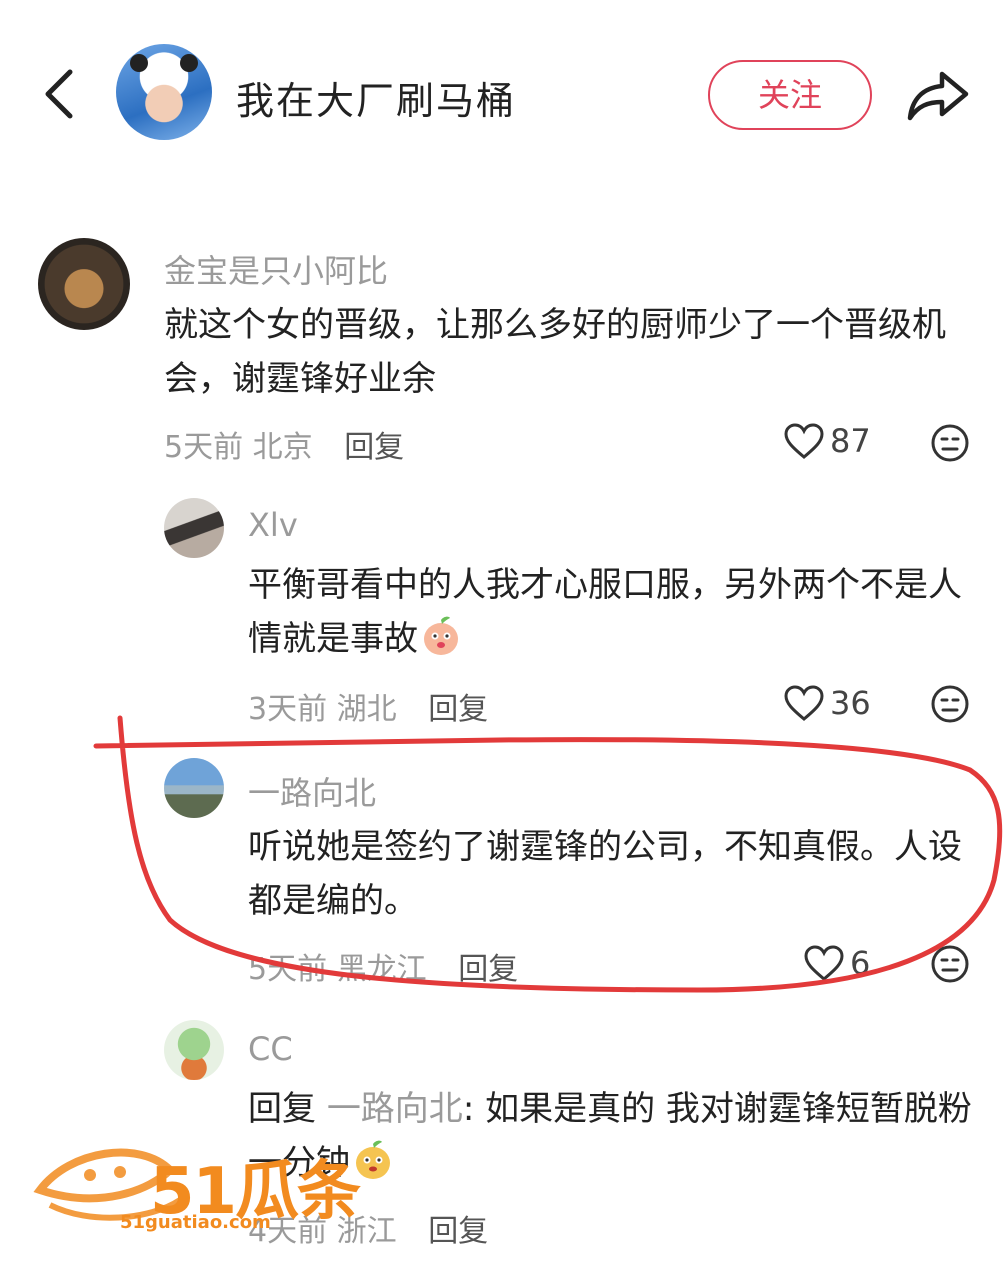  What do you see at coordinates (312, 791) in the screenshot?
I see `commenter-name: 一路向北` at bounding box center [312, 791].